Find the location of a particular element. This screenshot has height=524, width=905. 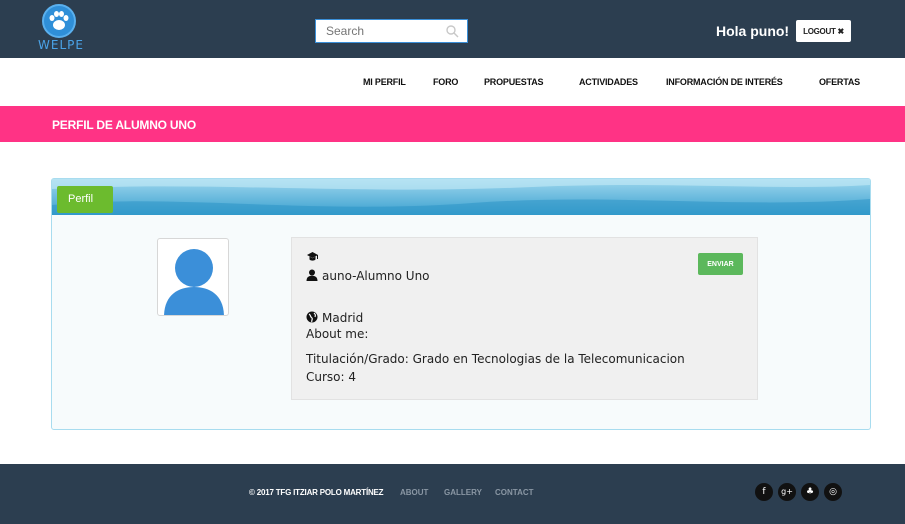

send-button: ENVIAR is located at coordinates (720, 264).